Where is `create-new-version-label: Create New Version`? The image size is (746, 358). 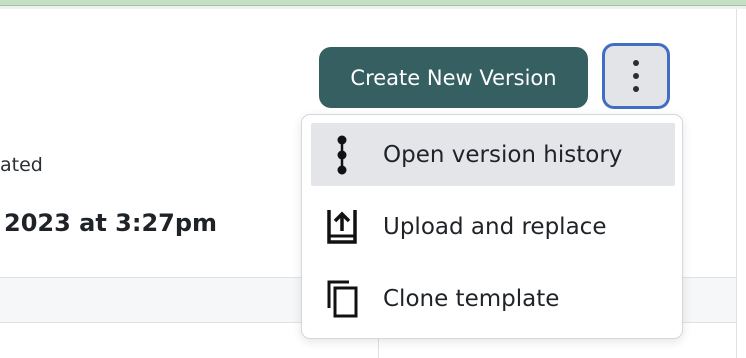 create-new-version-label: Create New Version is located at coordinates (453, 77).